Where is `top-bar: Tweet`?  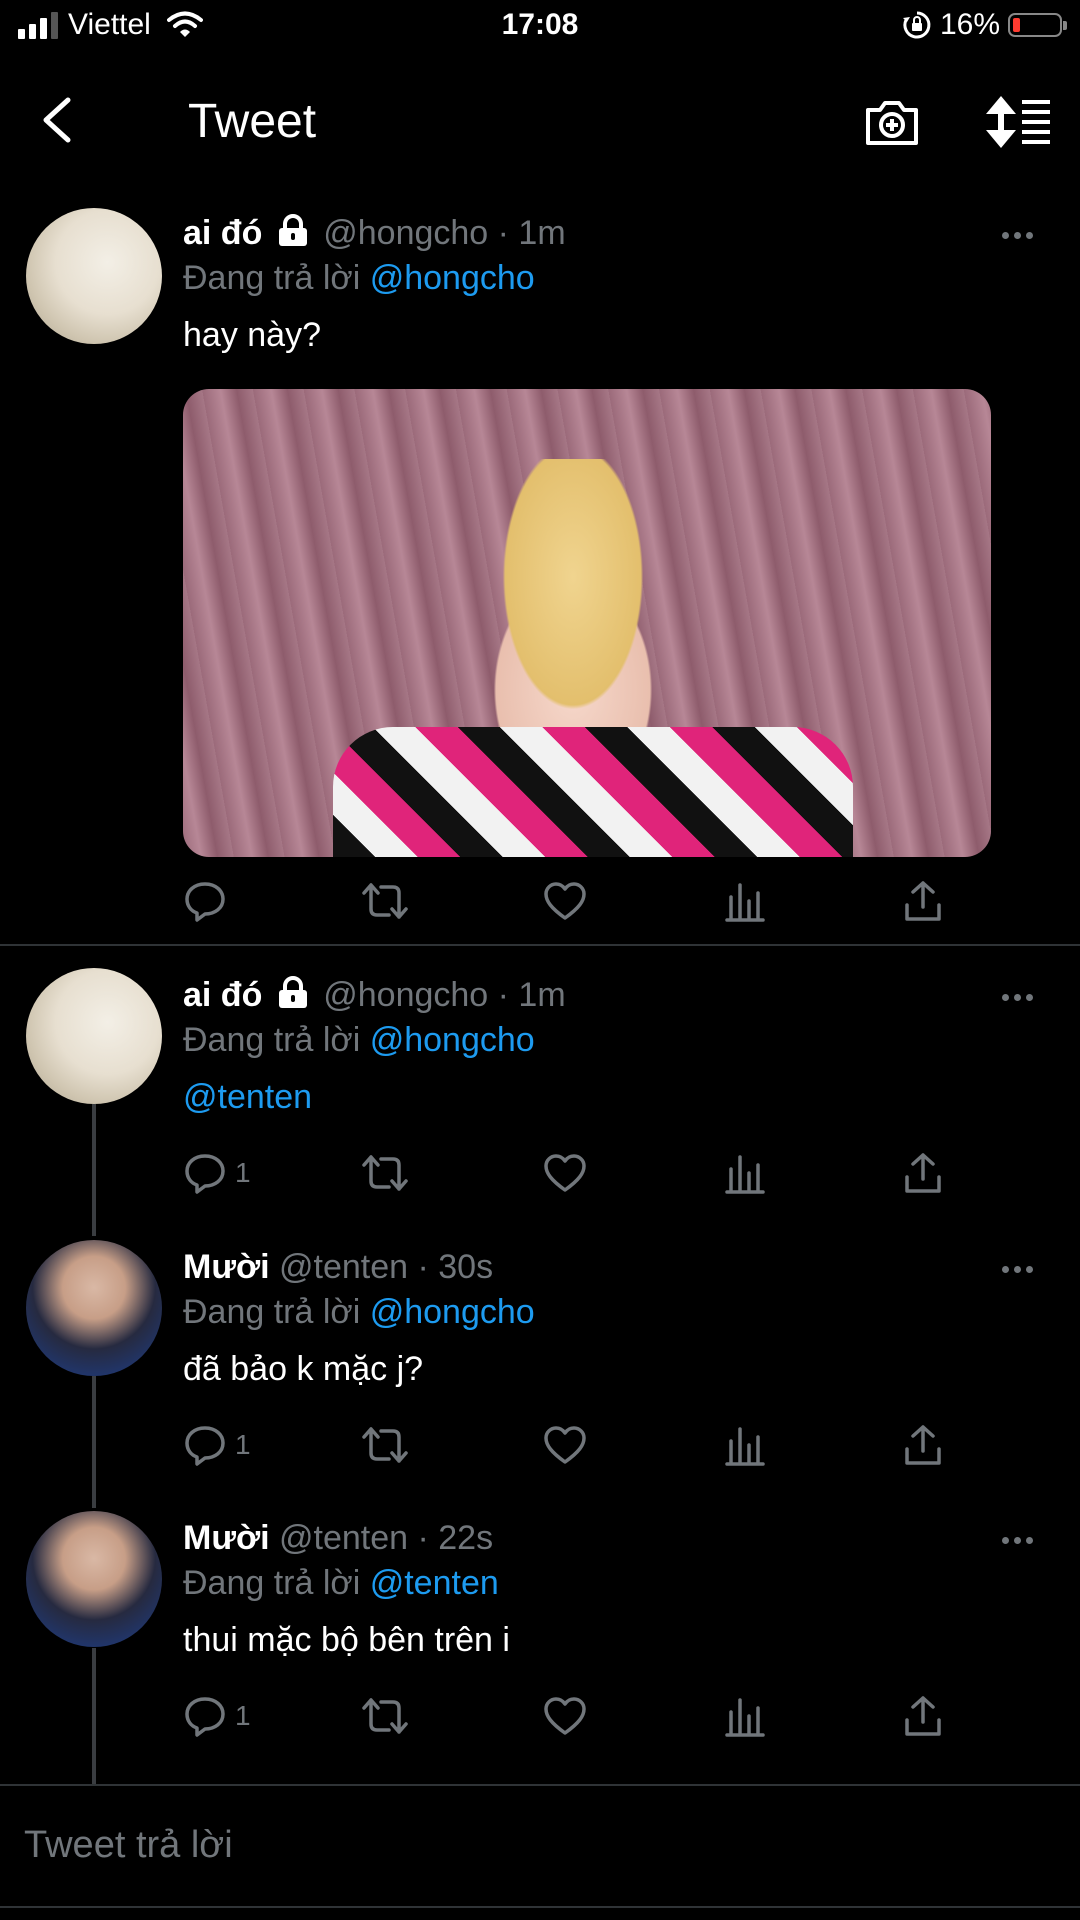
top-bar: Tweet is located at coordinates (540, 125).